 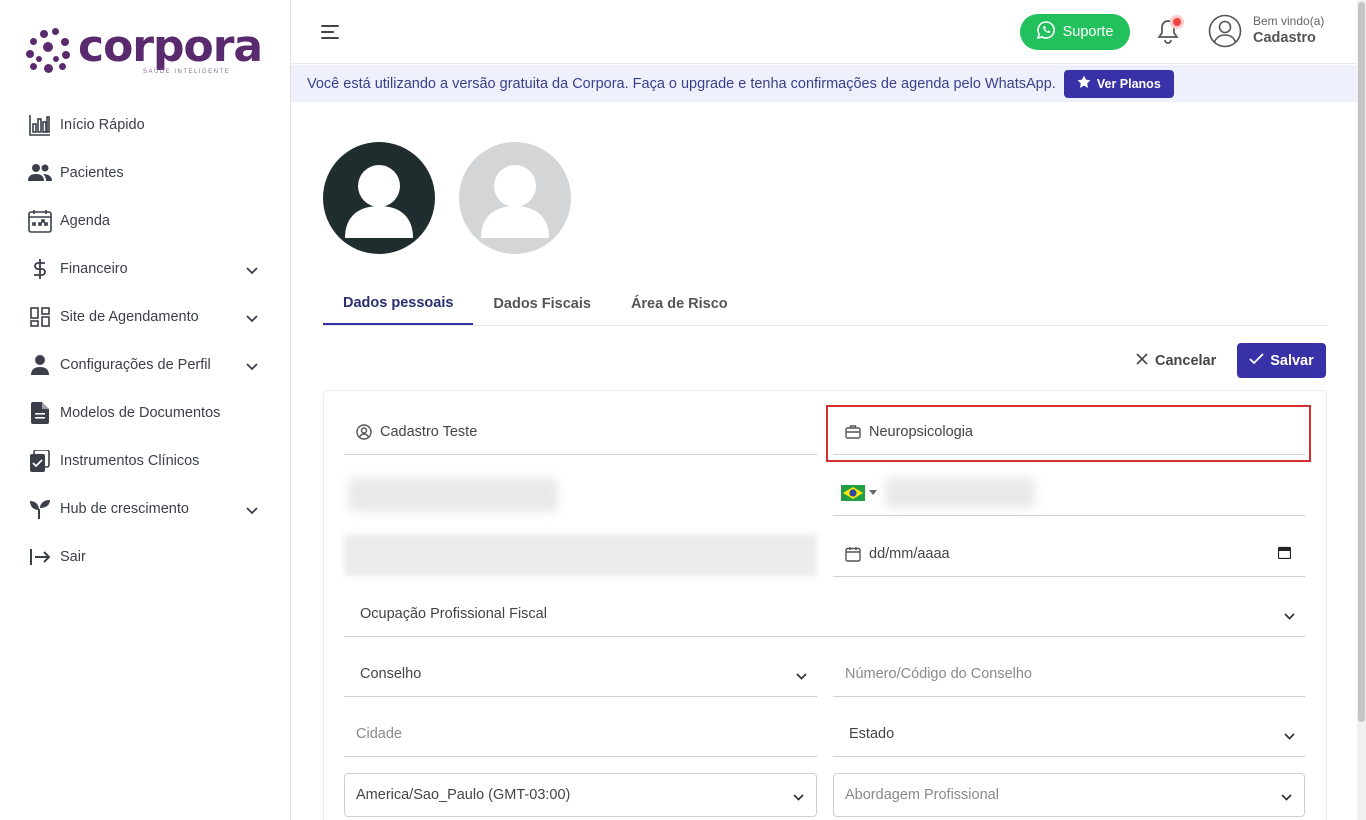 What do you see at coordinates (40, 461) in the screenshot?
I see `clipboard-check-icon` at bounding box center [40, 461].